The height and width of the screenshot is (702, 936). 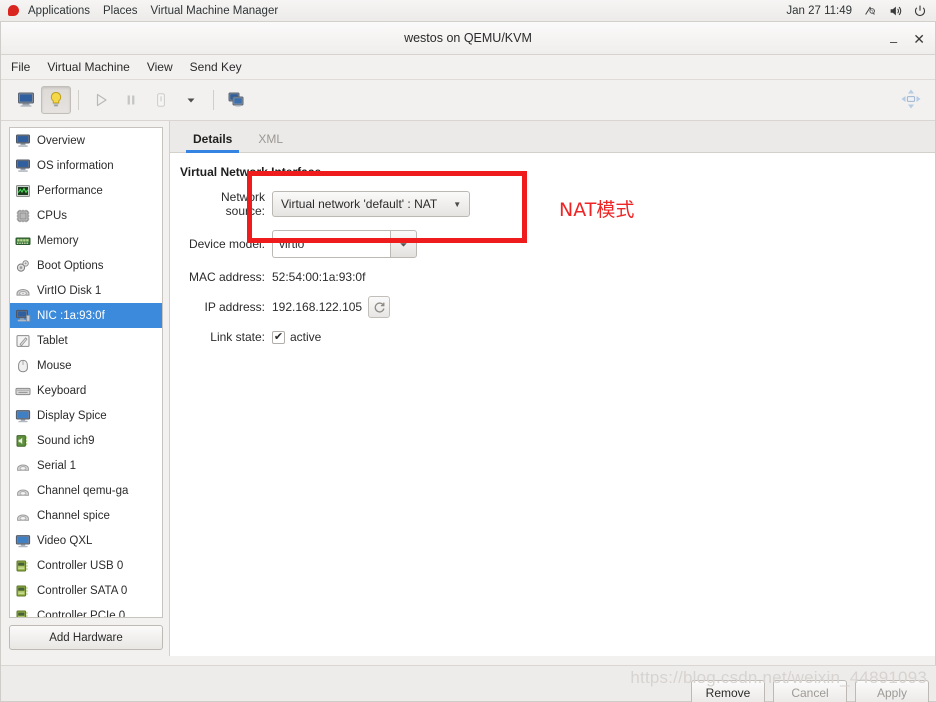 What do you see at coordinates (319, 277) in the screenshot?
I see `mac-address-value: 52:54:00:1a:93:0f` at bounding box center [319, 277].